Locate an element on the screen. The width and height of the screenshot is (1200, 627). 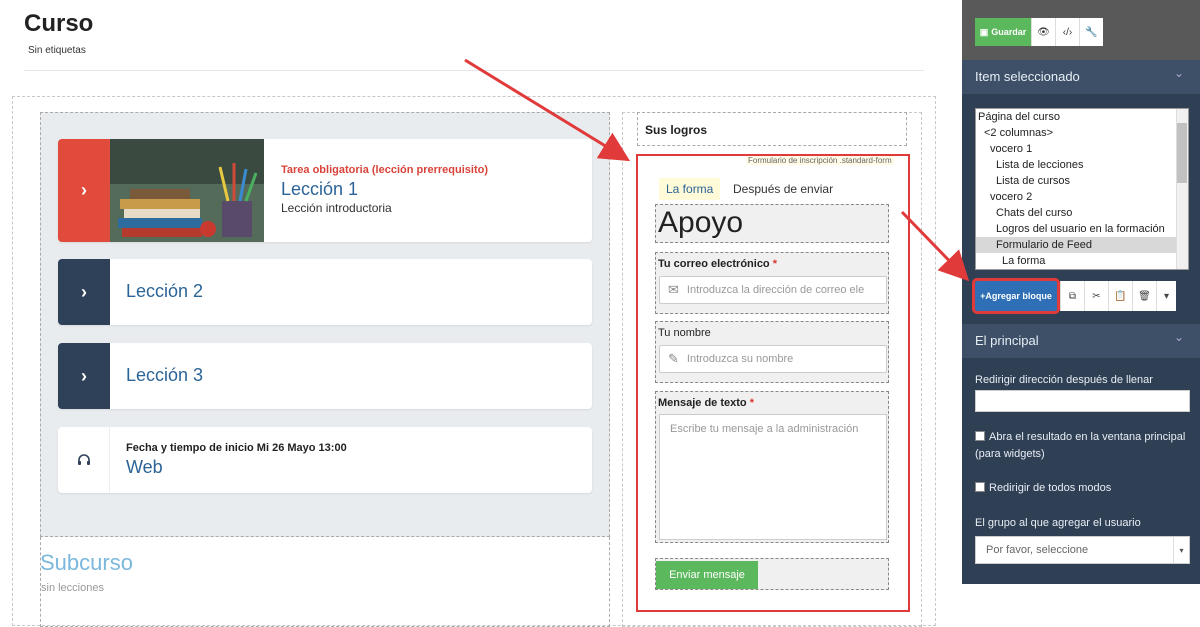
name-field-block: Tu nombre ✎ Introduzca su nombre is located at coordinates (772, 352).